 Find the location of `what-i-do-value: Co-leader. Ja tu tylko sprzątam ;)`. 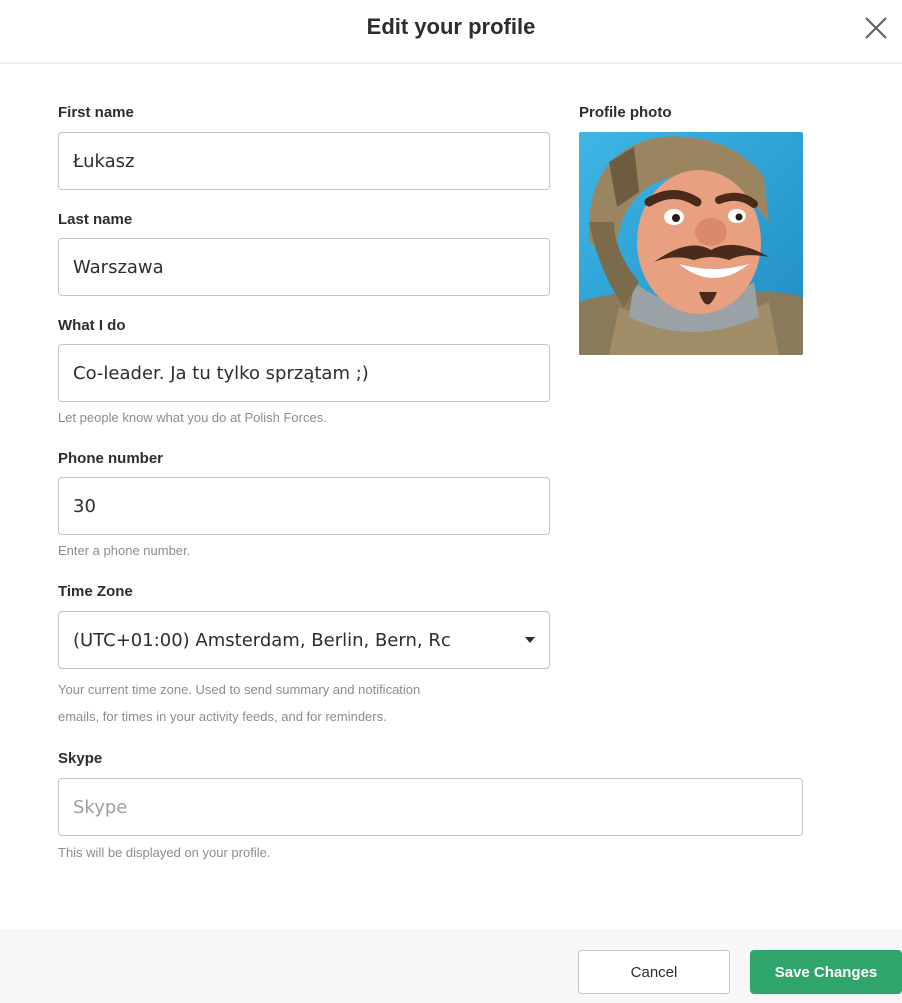

what-i-do-value: Co-leader. Ja tu tylko sprzątam ;) is located at coordinates (221, 373).